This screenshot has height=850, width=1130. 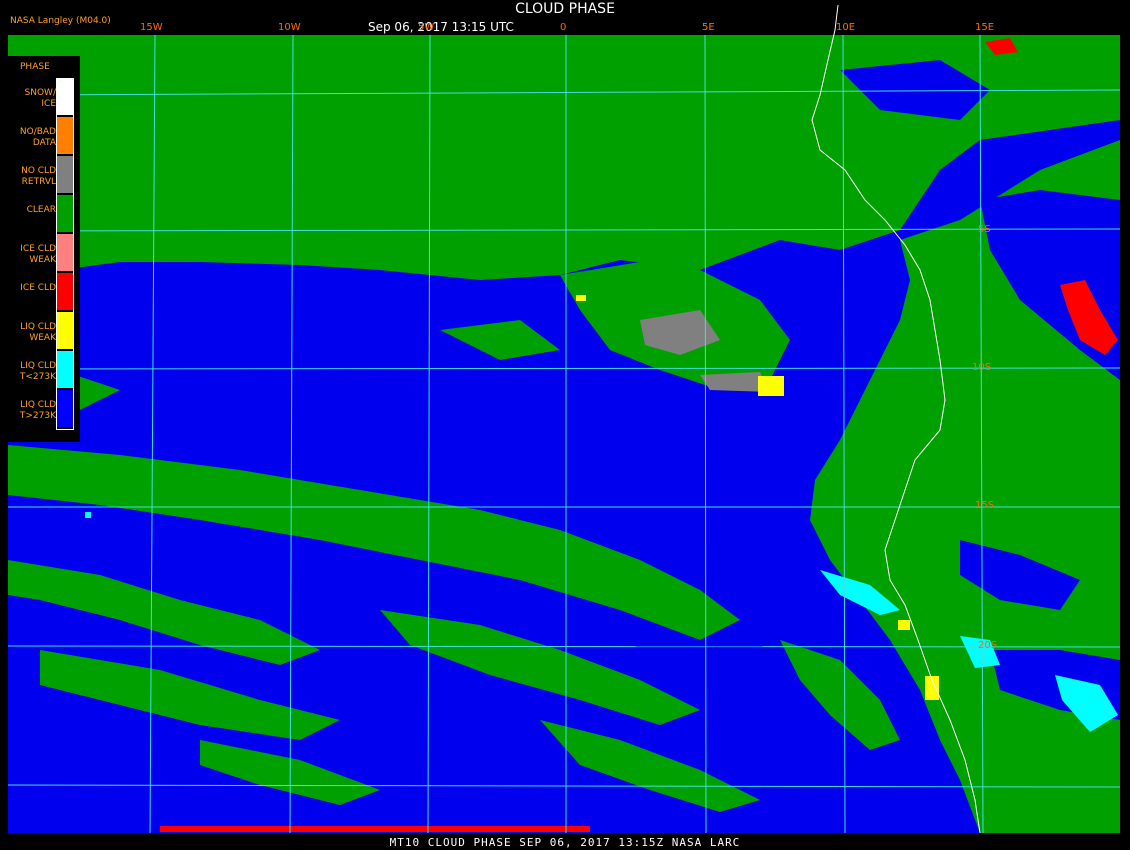 What do you see at coordinates (984, 229) in the screenshot?
I see `lat-label-5s: 5S` at bounding box center [984, 229].